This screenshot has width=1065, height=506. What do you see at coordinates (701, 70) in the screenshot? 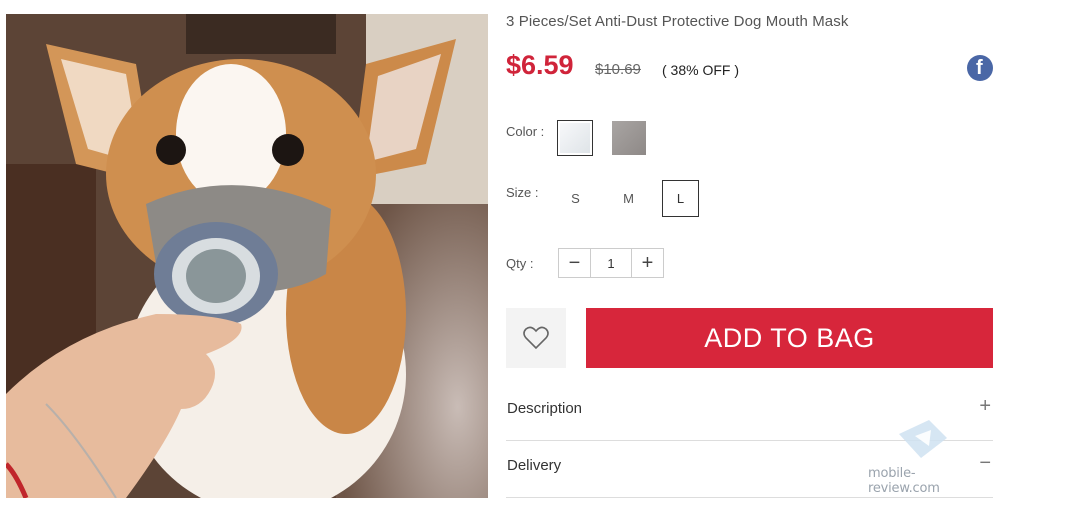
I see `discount-badge: ( 38% OFF )` at bounding box center [701, 70].